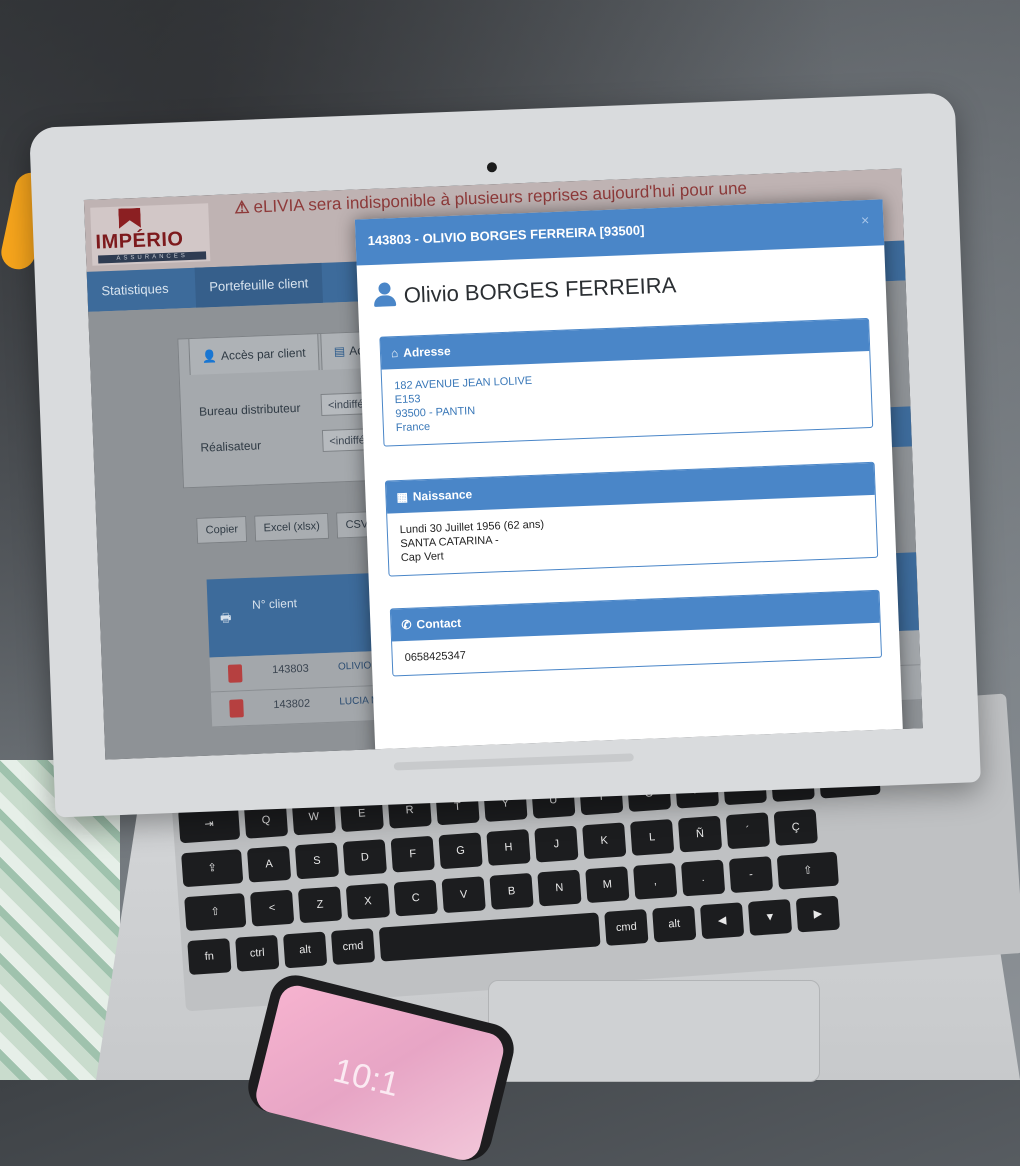  Describe the element at coordinates (212, 868) in the screenshot. I see `keyboard-key: ⇪` at that location.